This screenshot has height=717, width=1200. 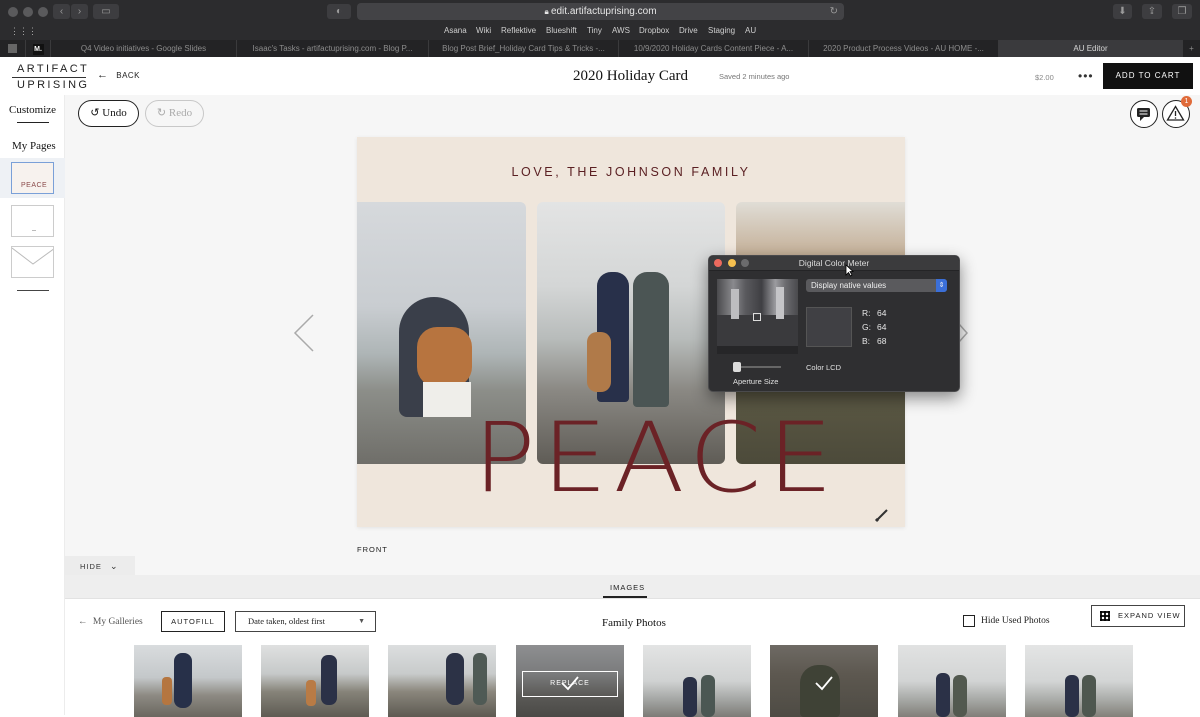 I want to click on forward-nav-icon: ›, so click(x=79, y=11).